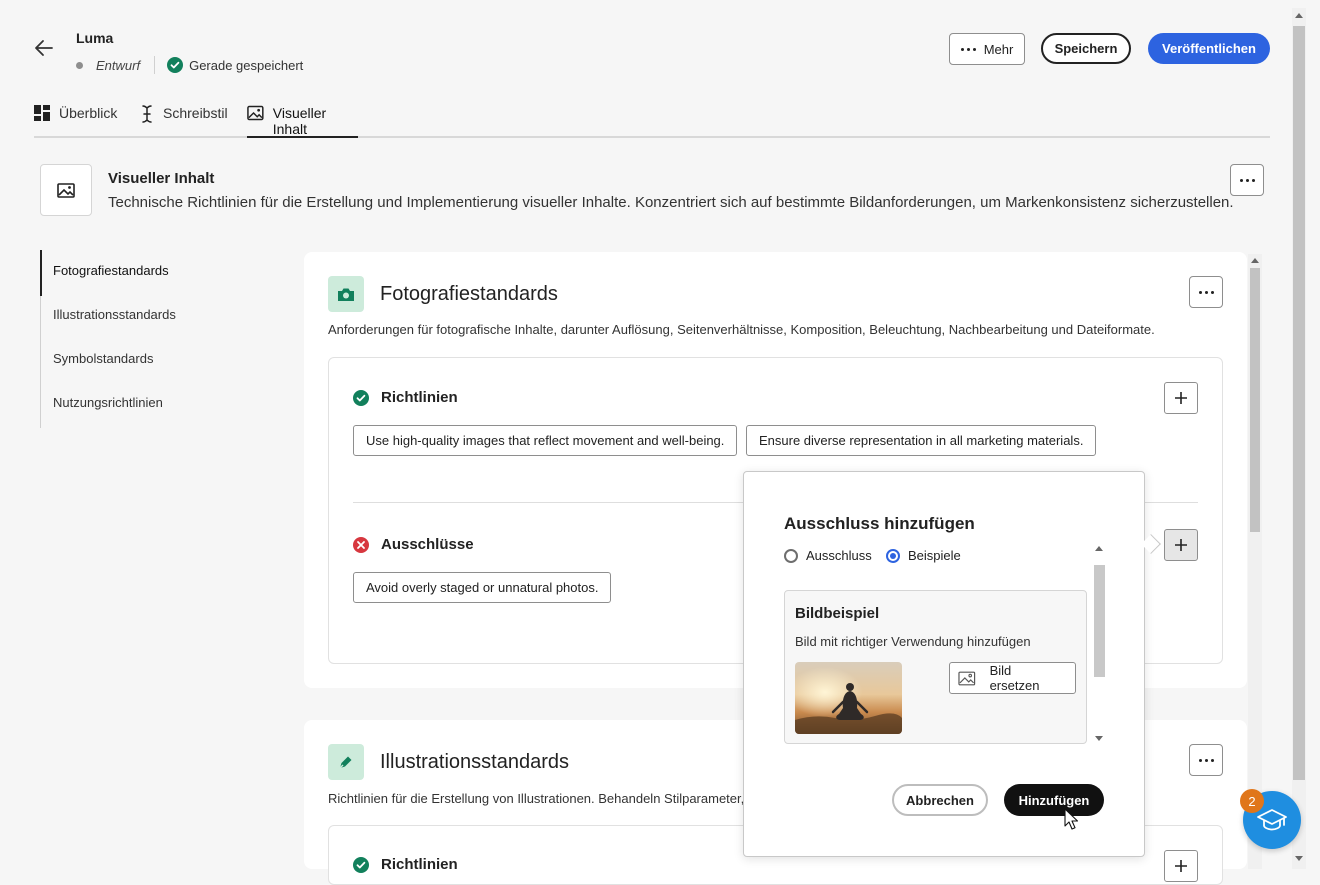 The height and width of the screenshot is (885, 1320). What do you see at coordinates (108, 402) in the screenshot?
I see `nav-item-usage: Nutzungsrichtlinien` at bounding box center [108, 402].